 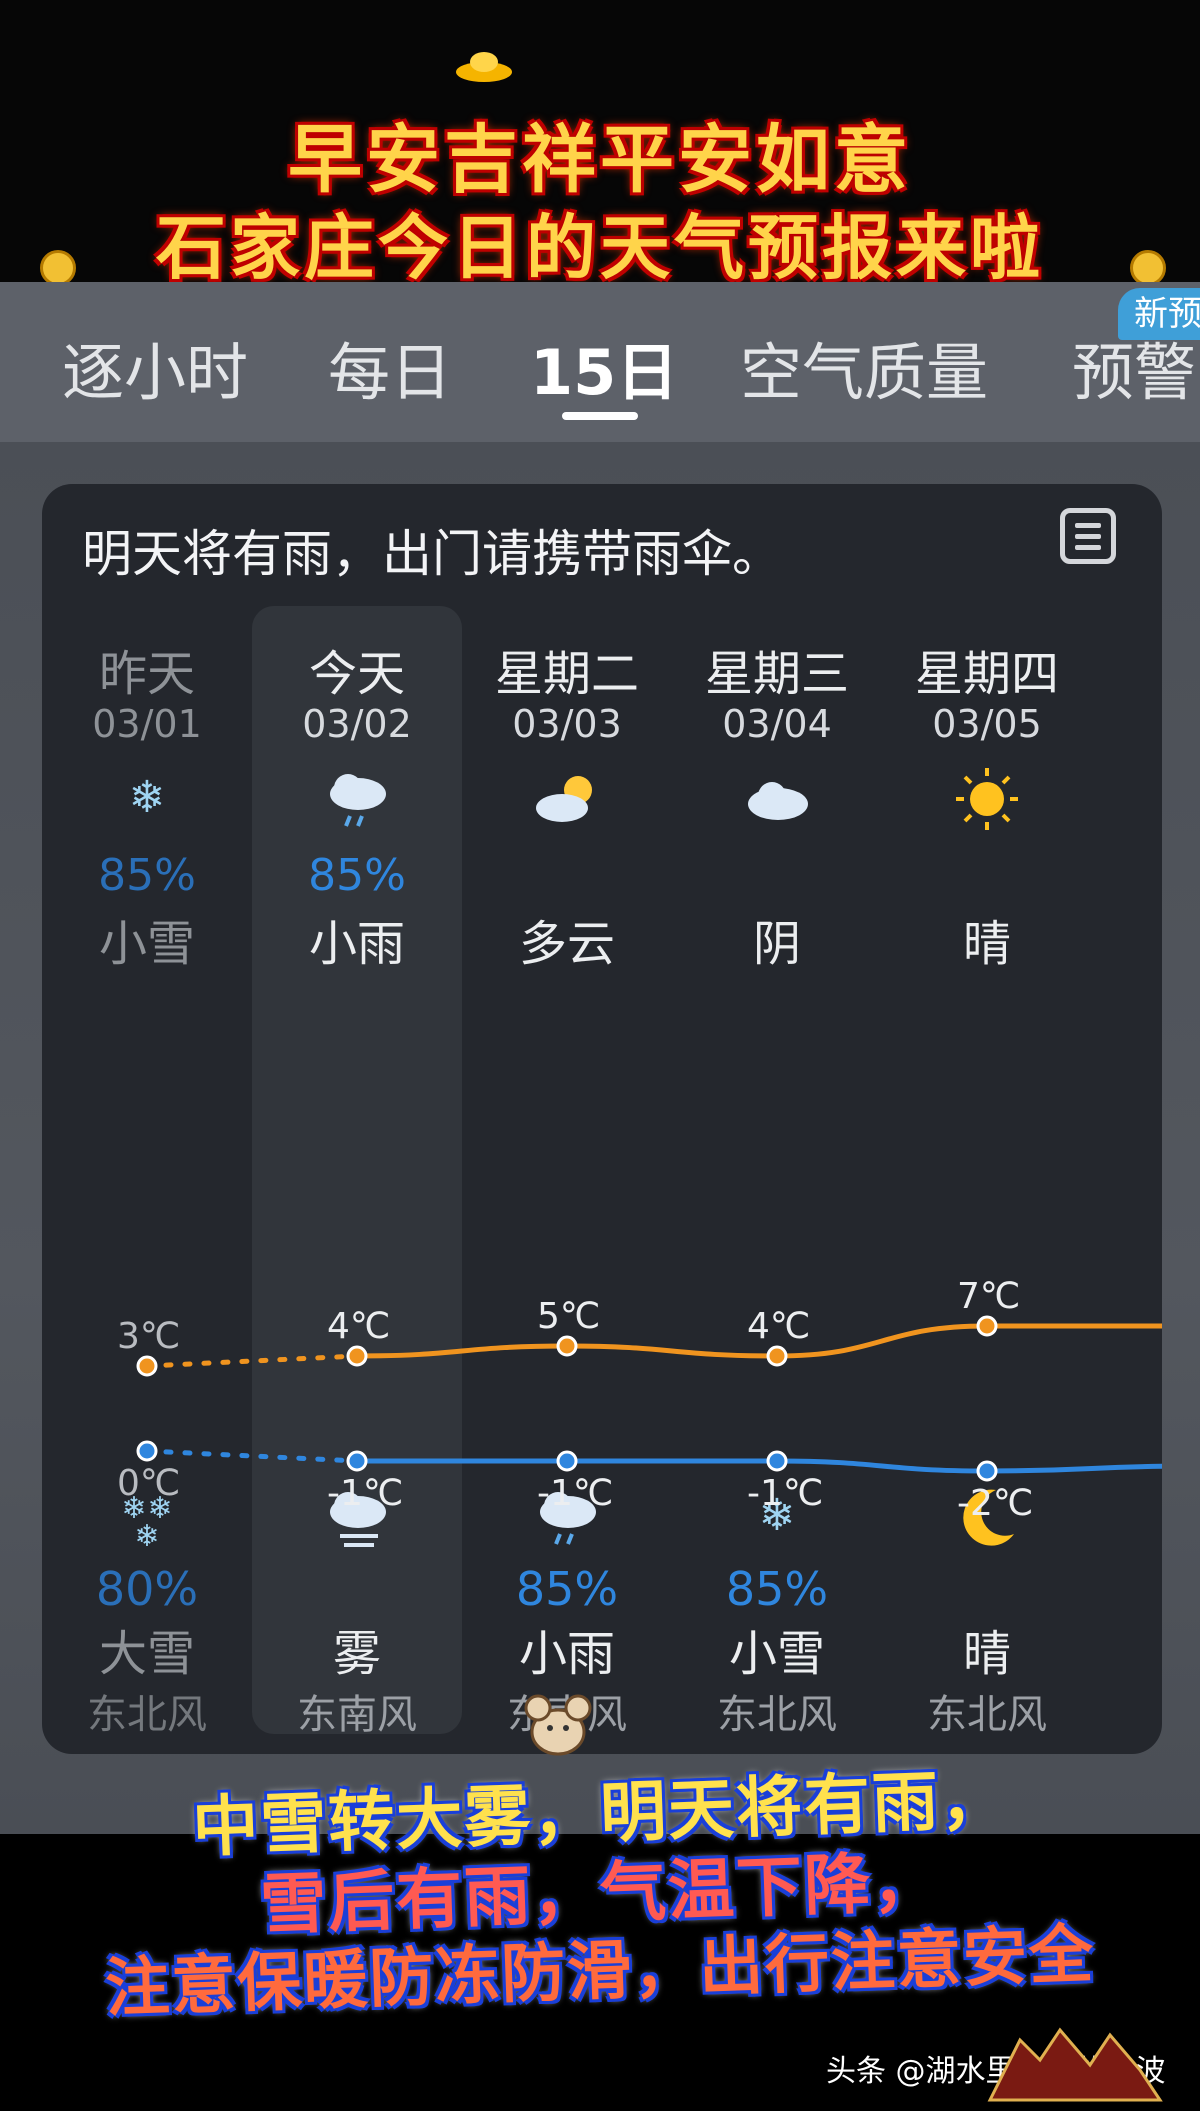 What do you see at coordinates (155, 367) in the screenshot?
I see `tab-hourly: 逐小时` at bounding box center [155, 367].